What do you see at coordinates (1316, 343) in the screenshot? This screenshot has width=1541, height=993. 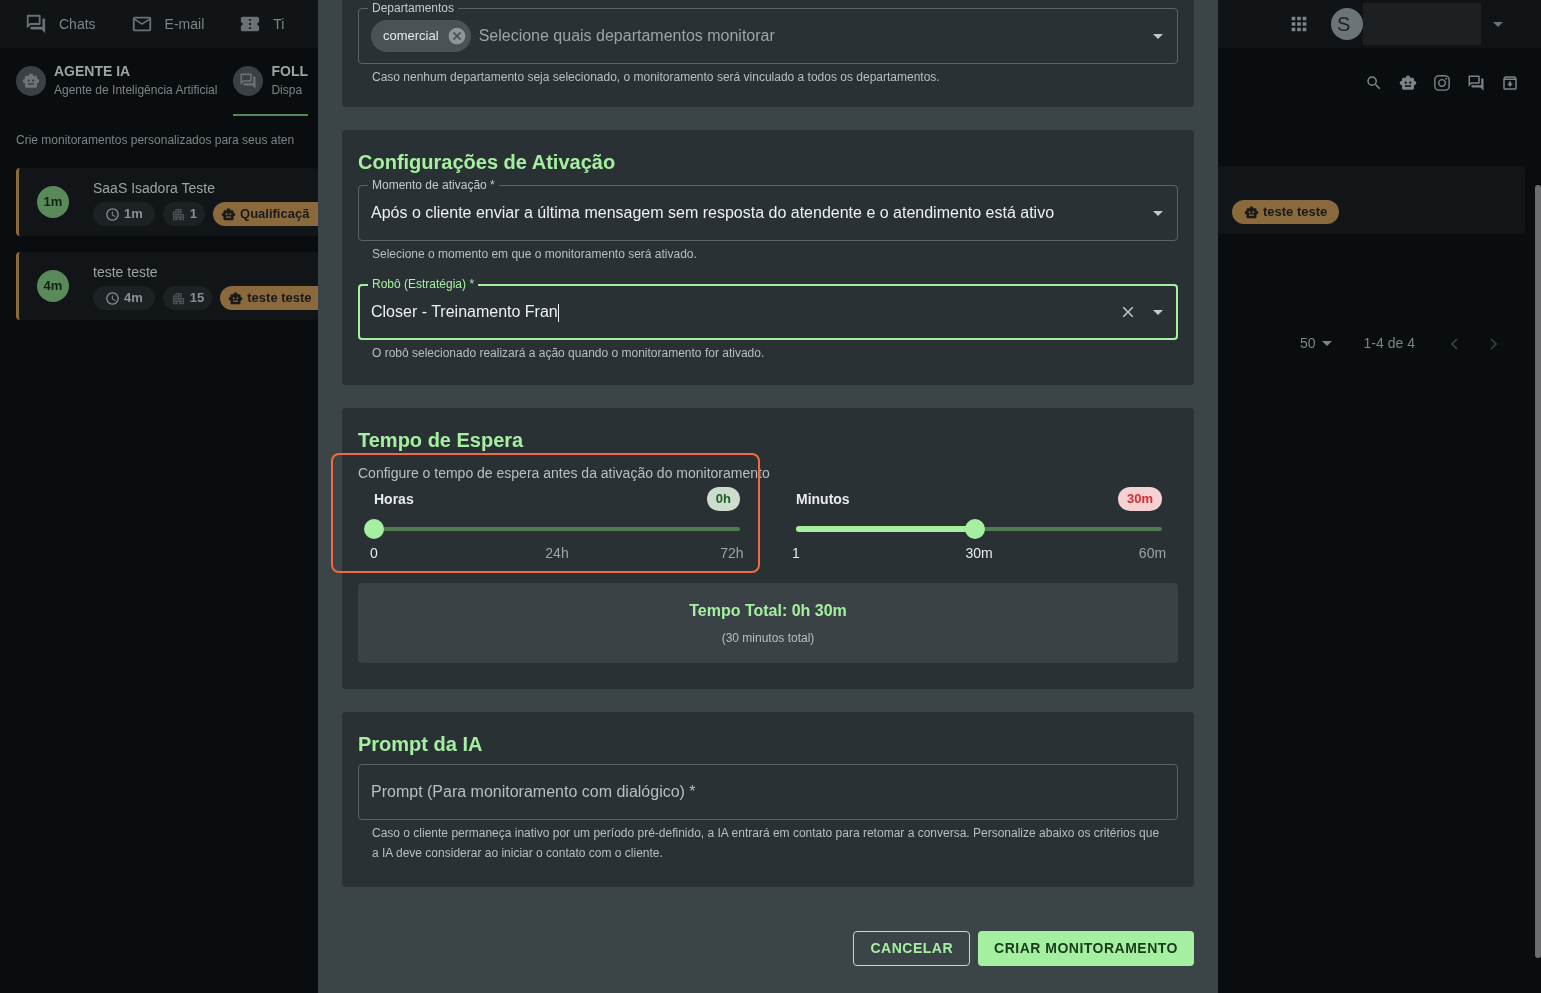 I see `rows-per-page: 50` at bounding box center [1316, 343].